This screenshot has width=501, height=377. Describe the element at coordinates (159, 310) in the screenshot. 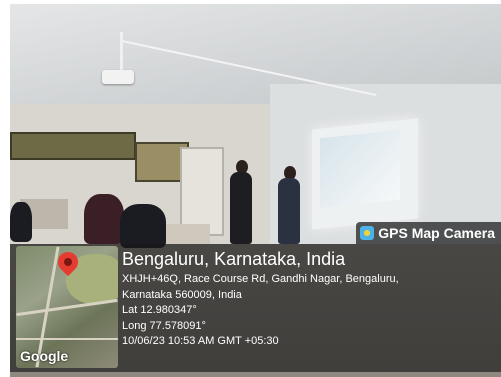

I see `latitude: Lat 12.980347°` at that location.